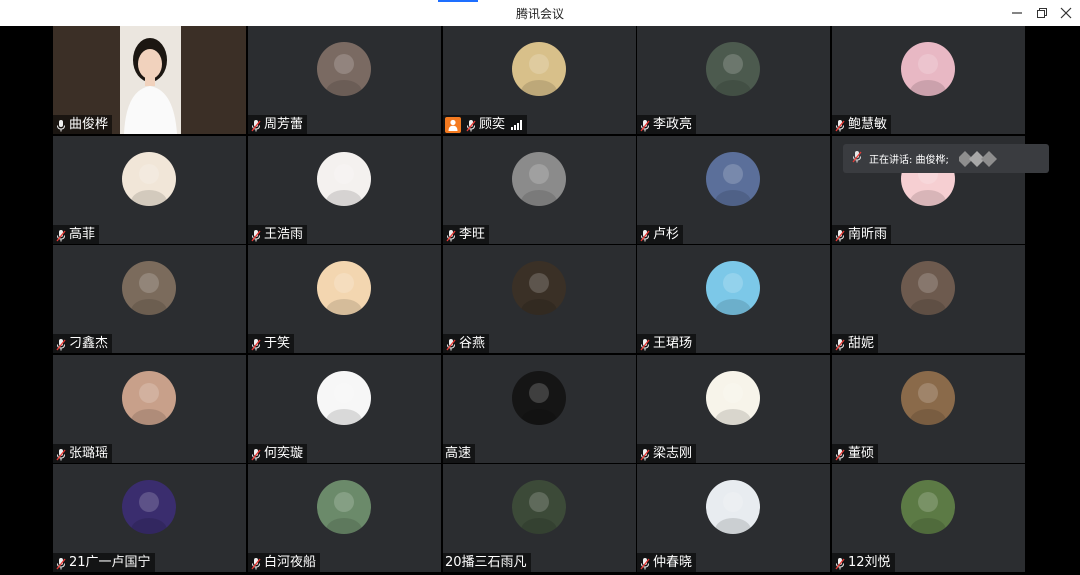 Image resolution: width=1080 pixels, height=575 pixels. I want to click on participant-tile: 张璐瑶, so click(149, 409).